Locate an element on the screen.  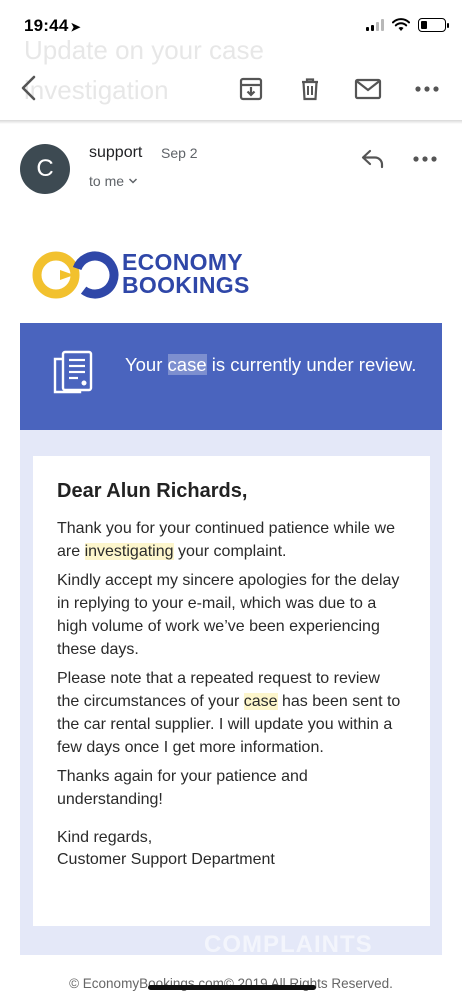
reply-button is located at coordinates (373, 159).